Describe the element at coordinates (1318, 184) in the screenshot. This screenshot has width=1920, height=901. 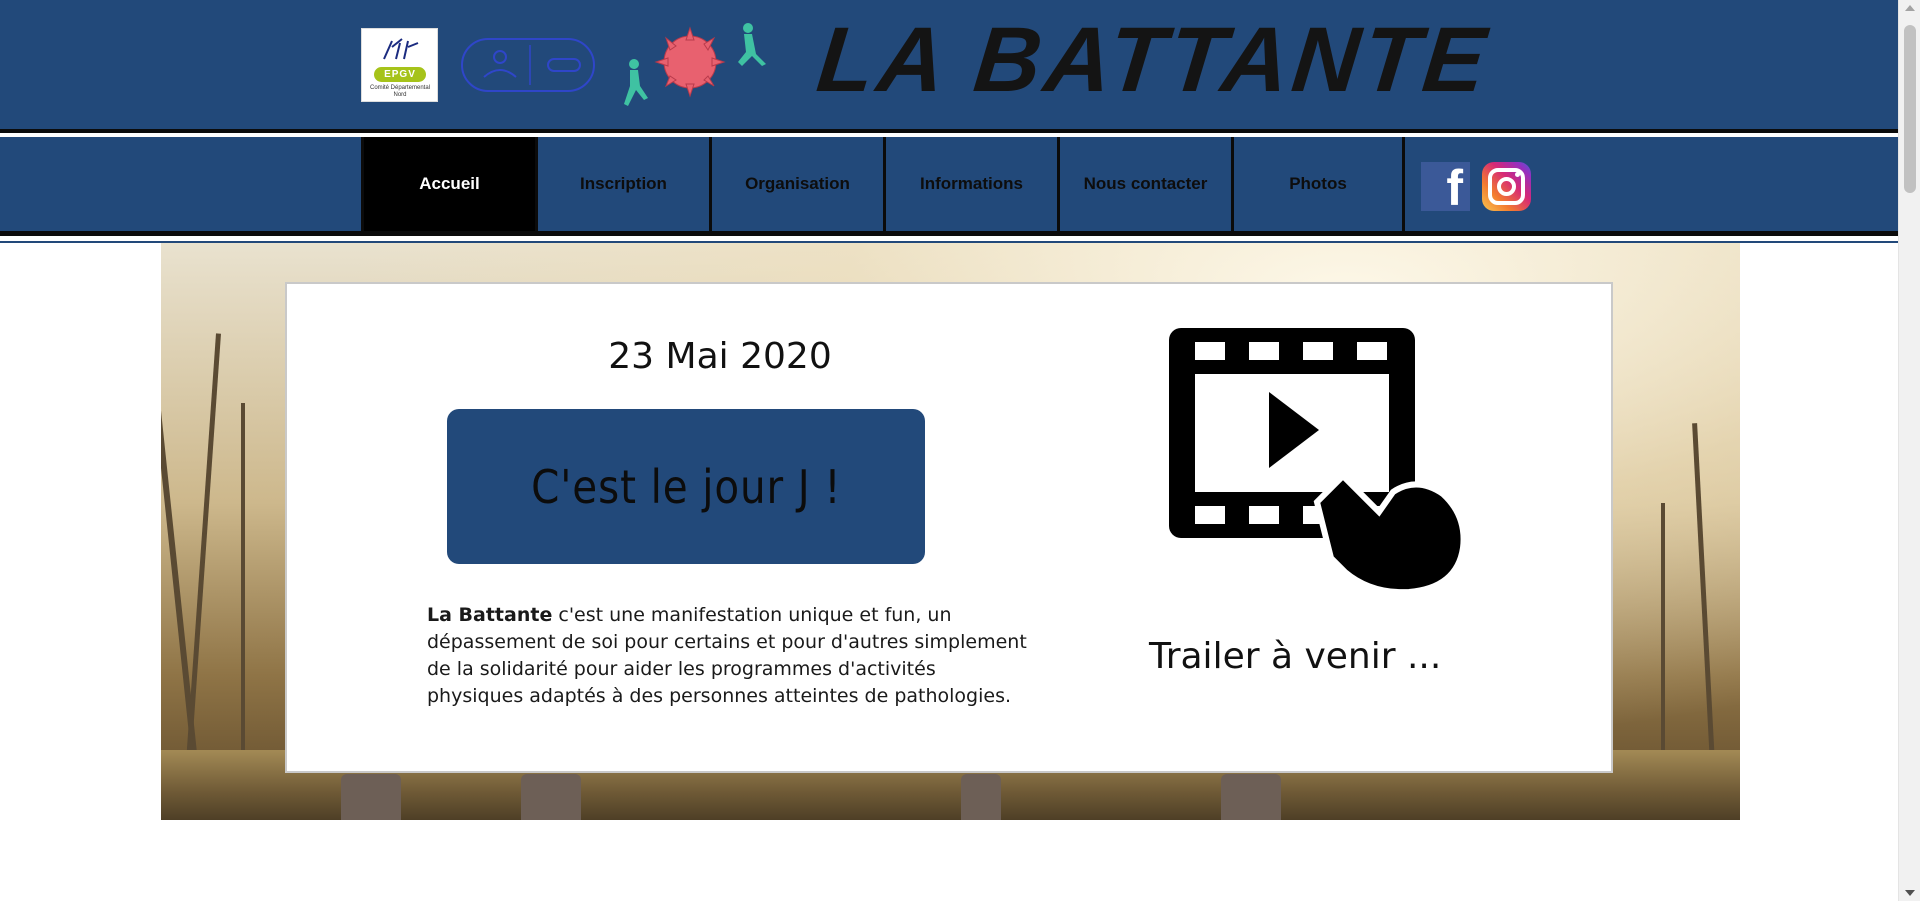
I see `nav-item-photos: Photos` at that location.